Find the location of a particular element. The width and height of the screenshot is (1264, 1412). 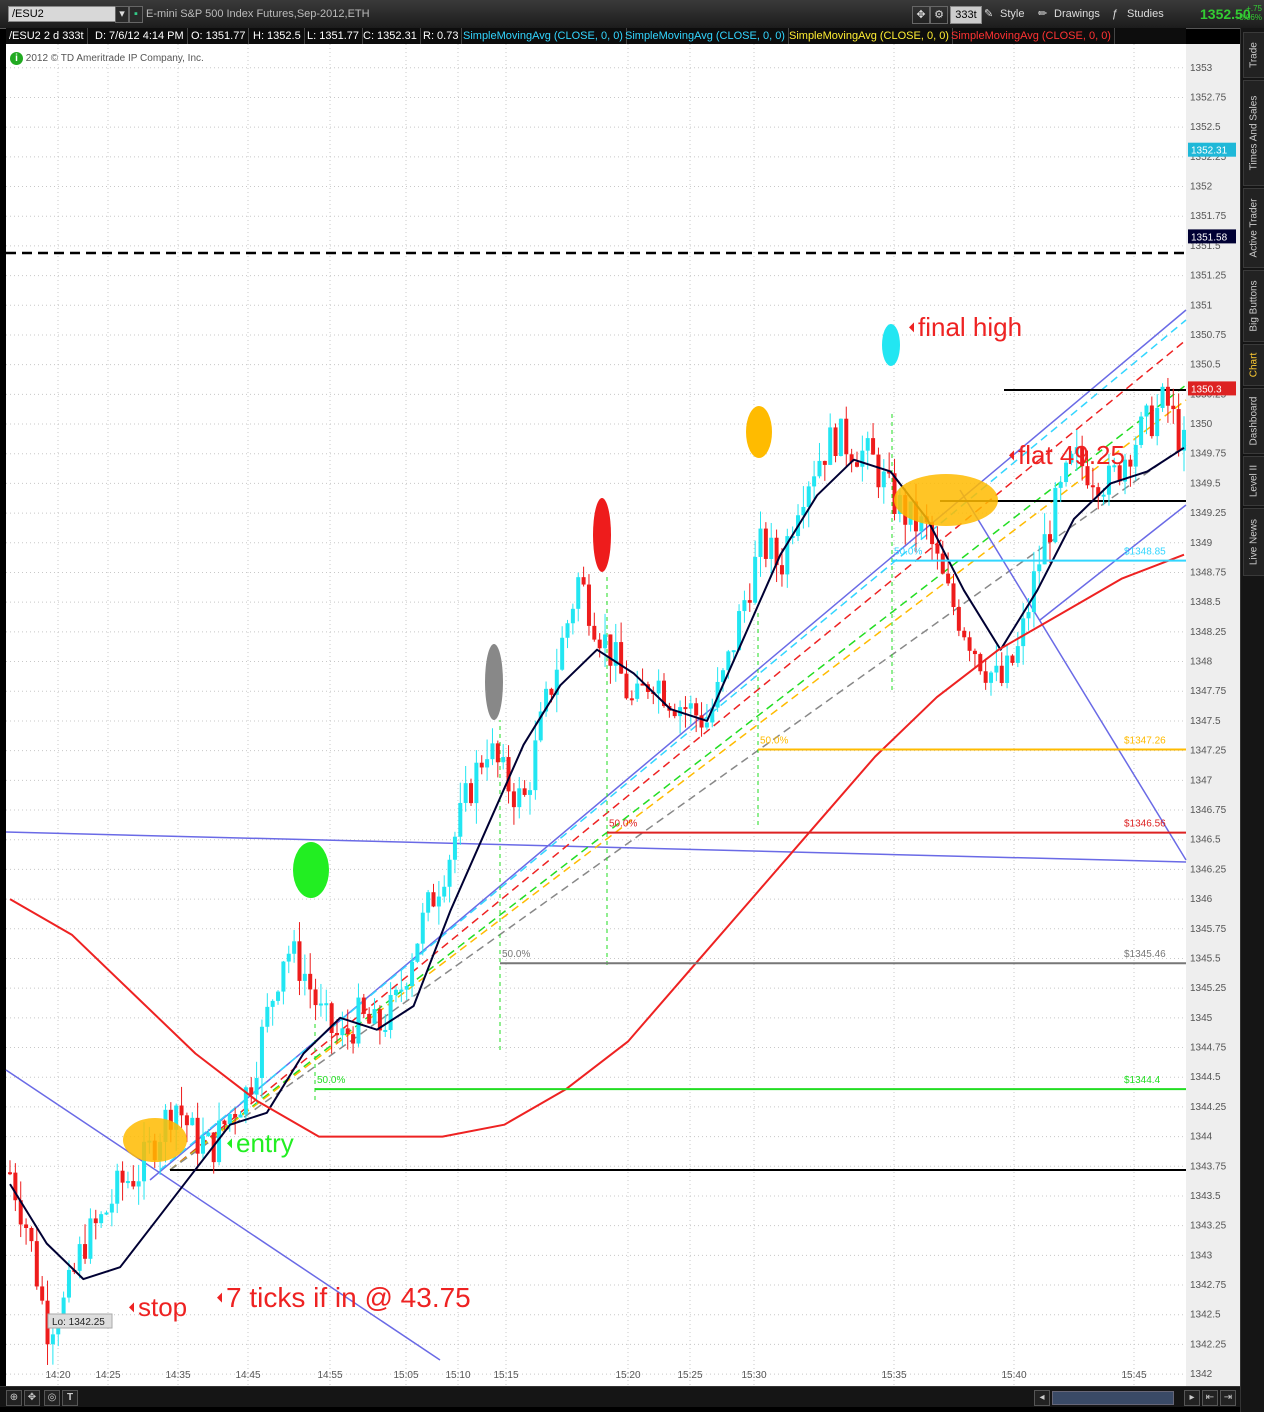

info-symbol-period: /ESU2 2 d 333t is located at coordinates (47, 36).